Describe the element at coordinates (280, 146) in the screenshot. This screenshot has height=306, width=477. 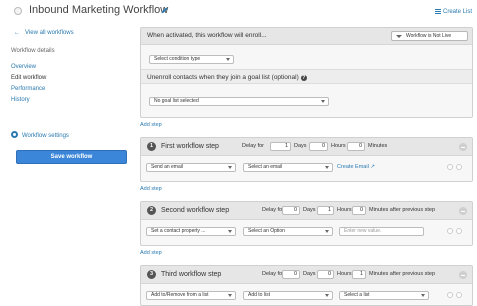
I see `days-input: 1` at that location.